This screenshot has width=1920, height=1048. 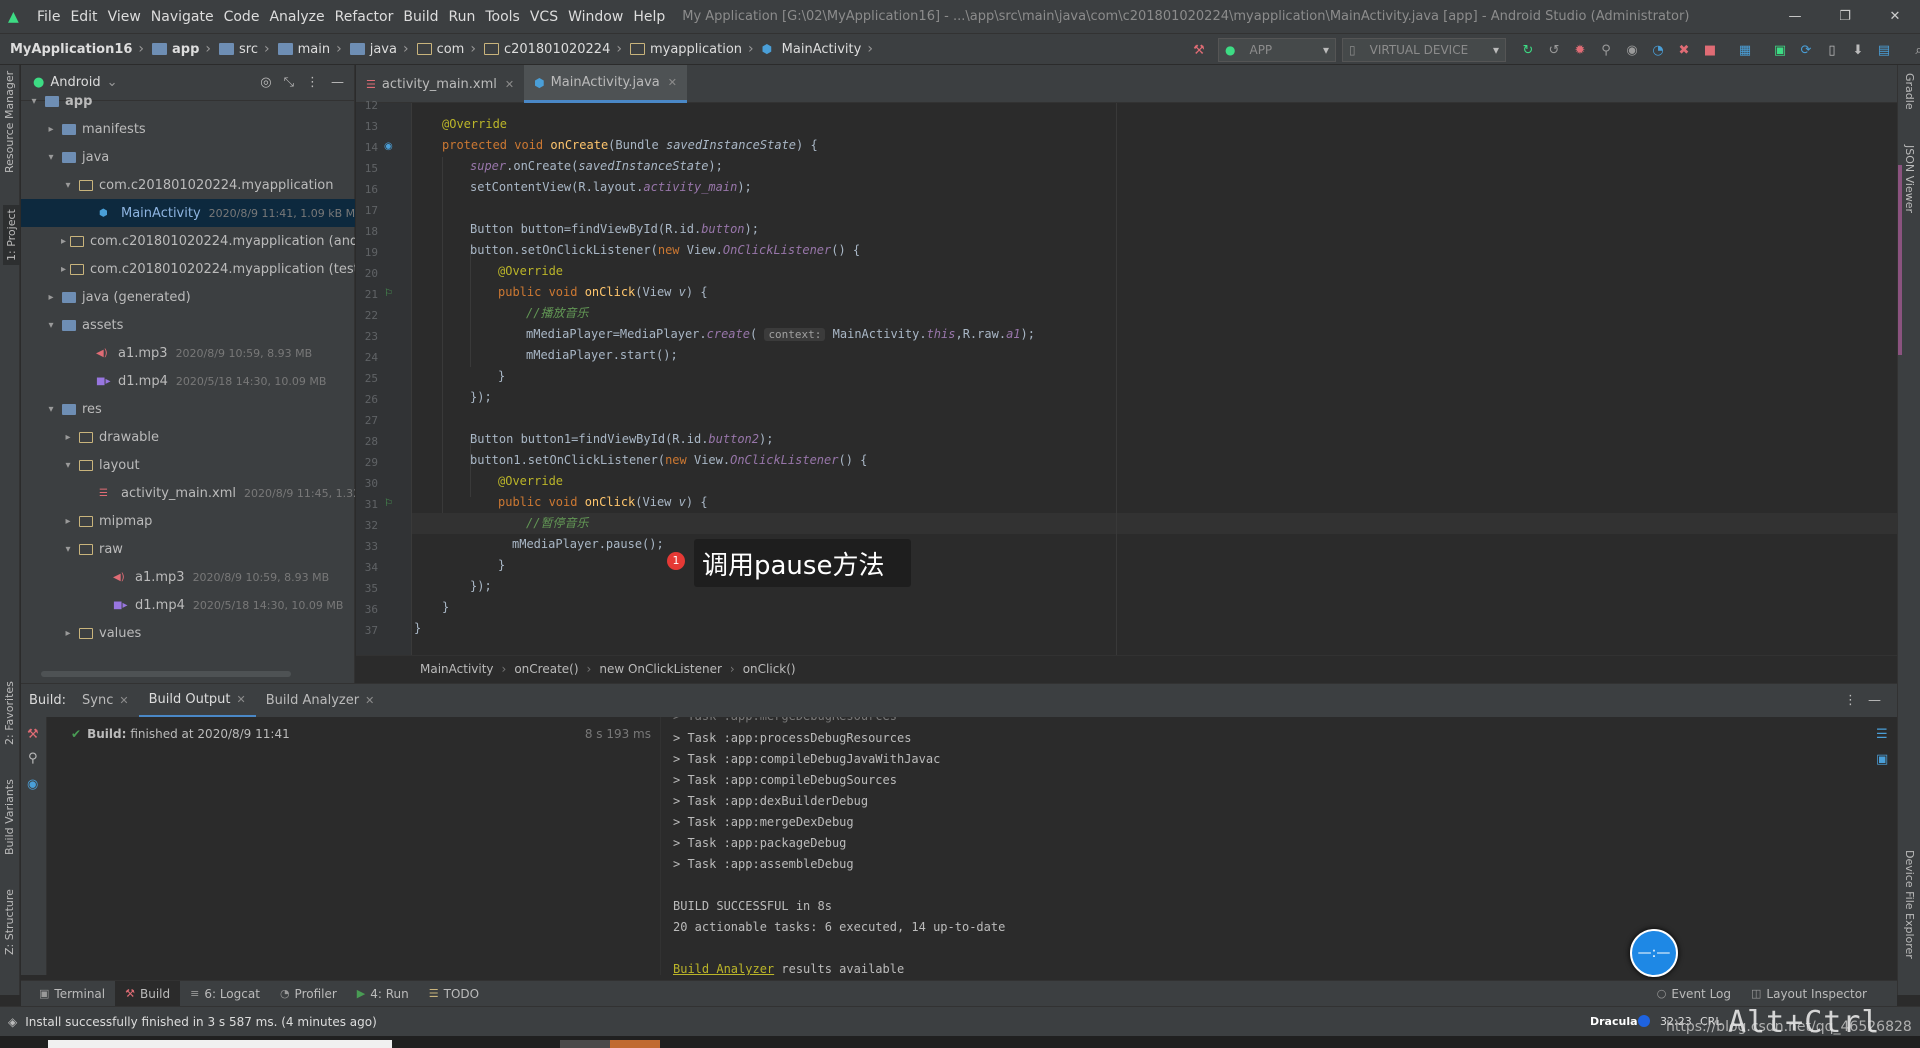 What do you see at coordinates (1632, 50) in the screenshot?
I see `run-coverage-icon: ◉` at bounding box center [1632, 50].